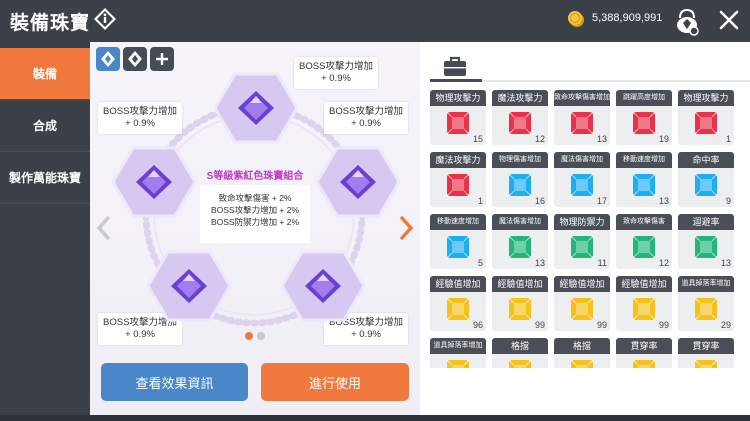 The image size is (750, 421). I want to click on jewel-card-title: 迴避率, so click(706, 222).